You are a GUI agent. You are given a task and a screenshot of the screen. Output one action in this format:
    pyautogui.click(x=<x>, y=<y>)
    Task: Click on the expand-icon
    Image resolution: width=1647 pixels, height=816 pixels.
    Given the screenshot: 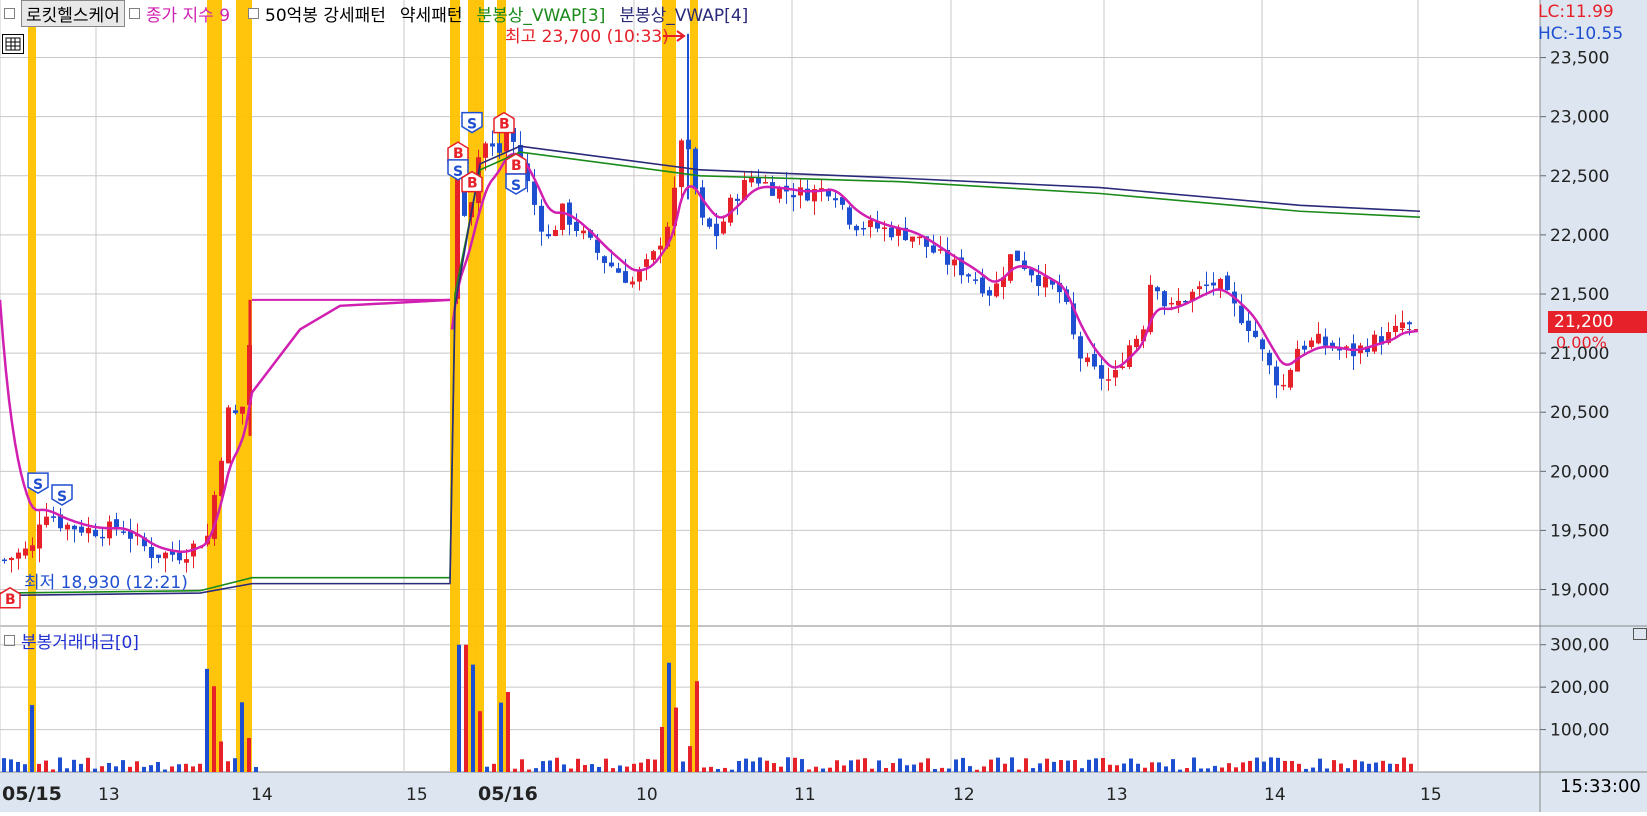 What is the action you would take?
    pyautogui.click(x=1640, y=634)
    